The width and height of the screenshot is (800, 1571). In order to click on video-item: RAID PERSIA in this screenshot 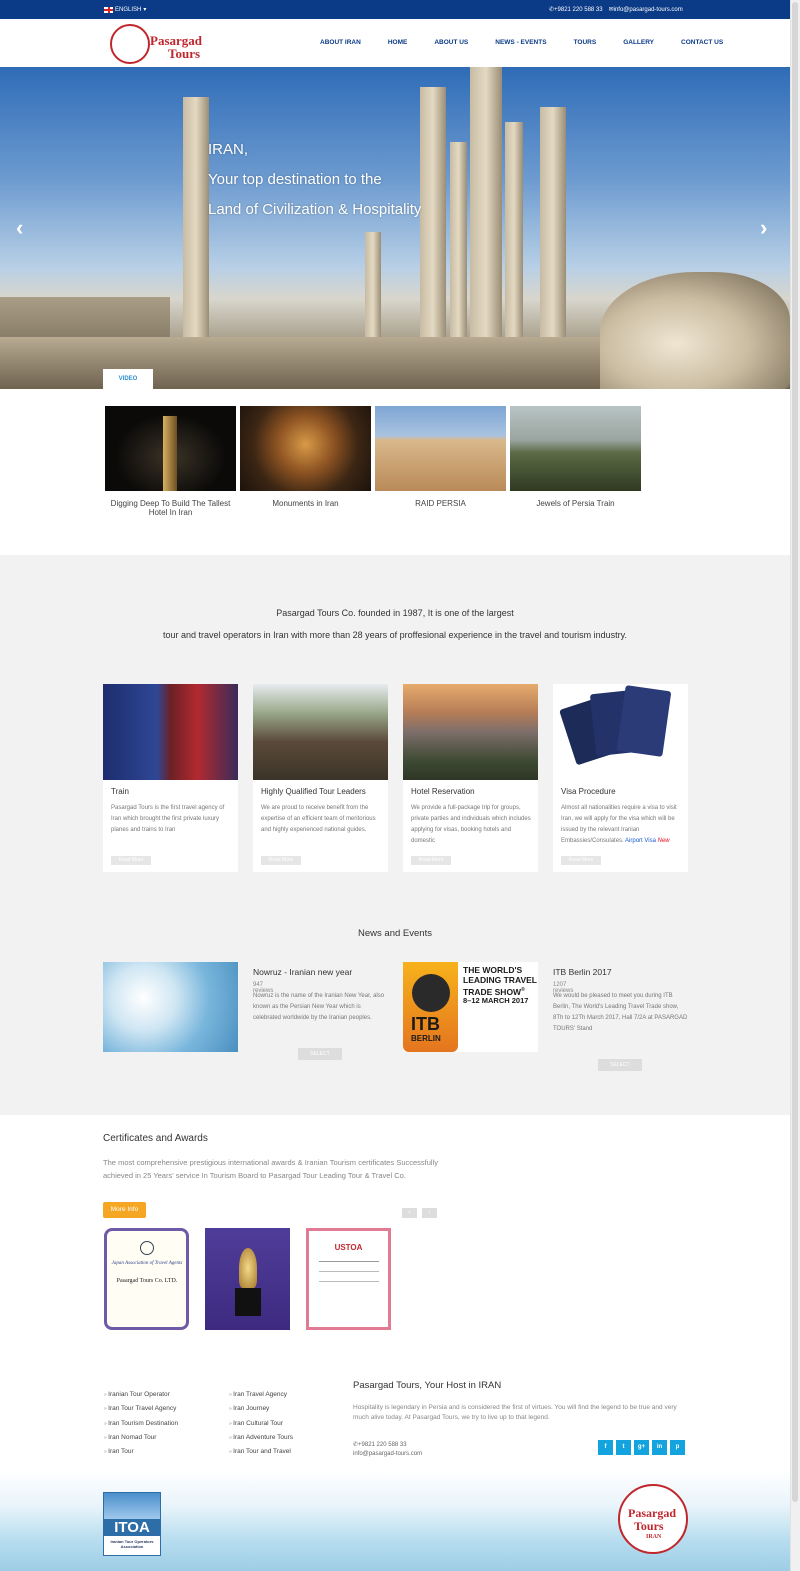, I will do `click(440, 461)`.